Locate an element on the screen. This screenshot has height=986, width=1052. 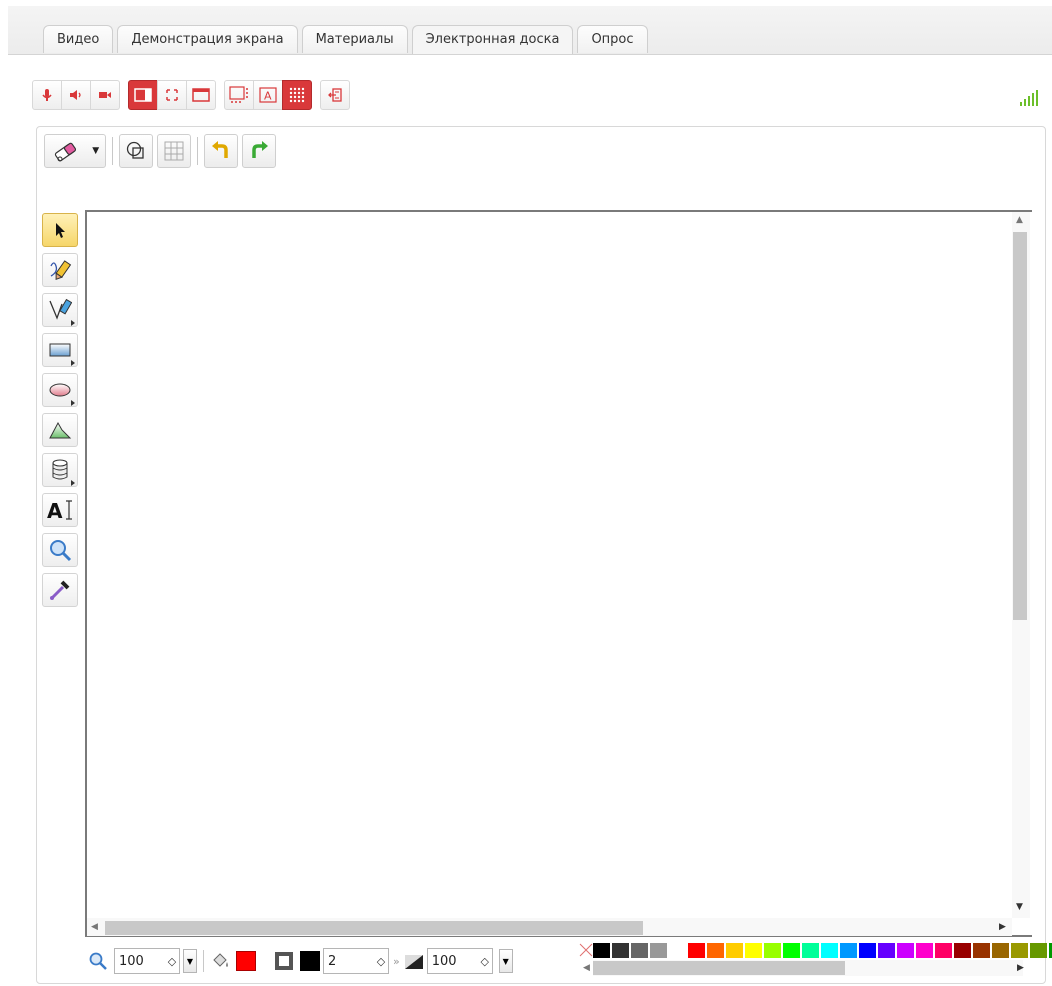
pointer-tool-button is located at coordinates (60, 230).